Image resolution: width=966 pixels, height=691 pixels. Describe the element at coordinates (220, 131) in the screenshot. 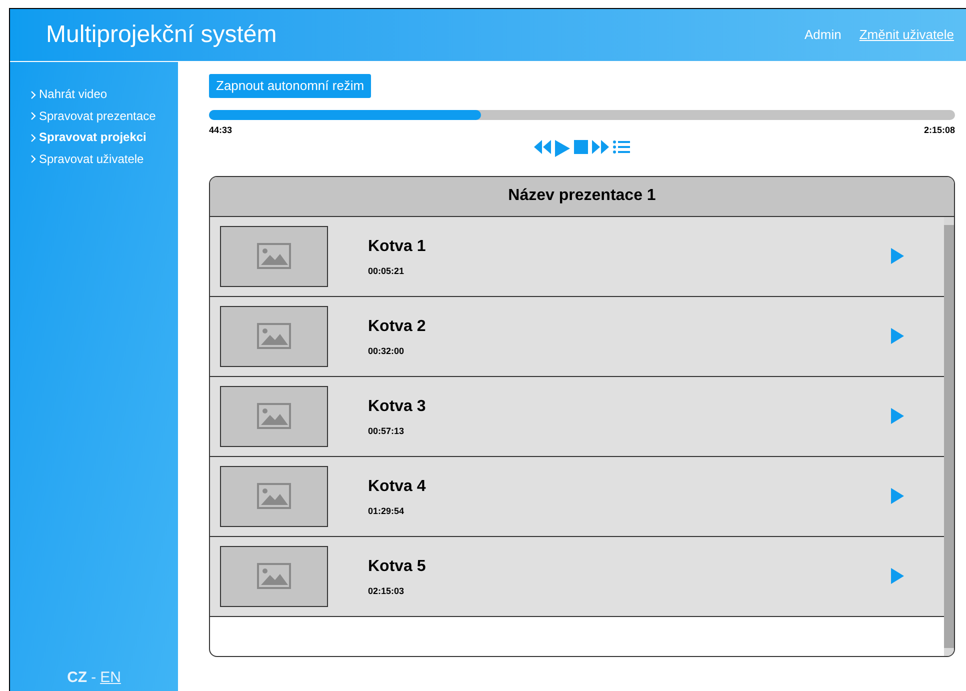

I see `elapsed-time: 44:33` at that location.